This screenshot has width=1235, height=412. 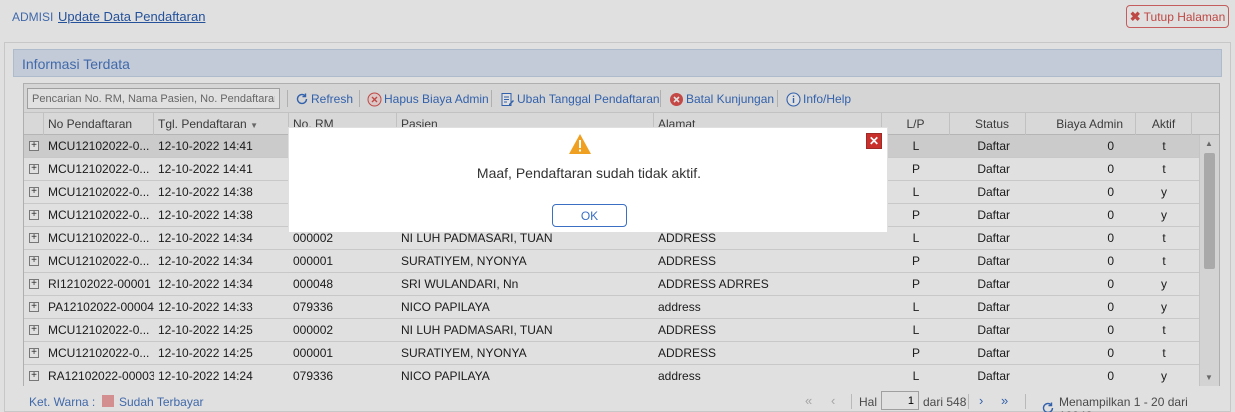 I want to click on ok-button: OK, so click(x=589, y=215).